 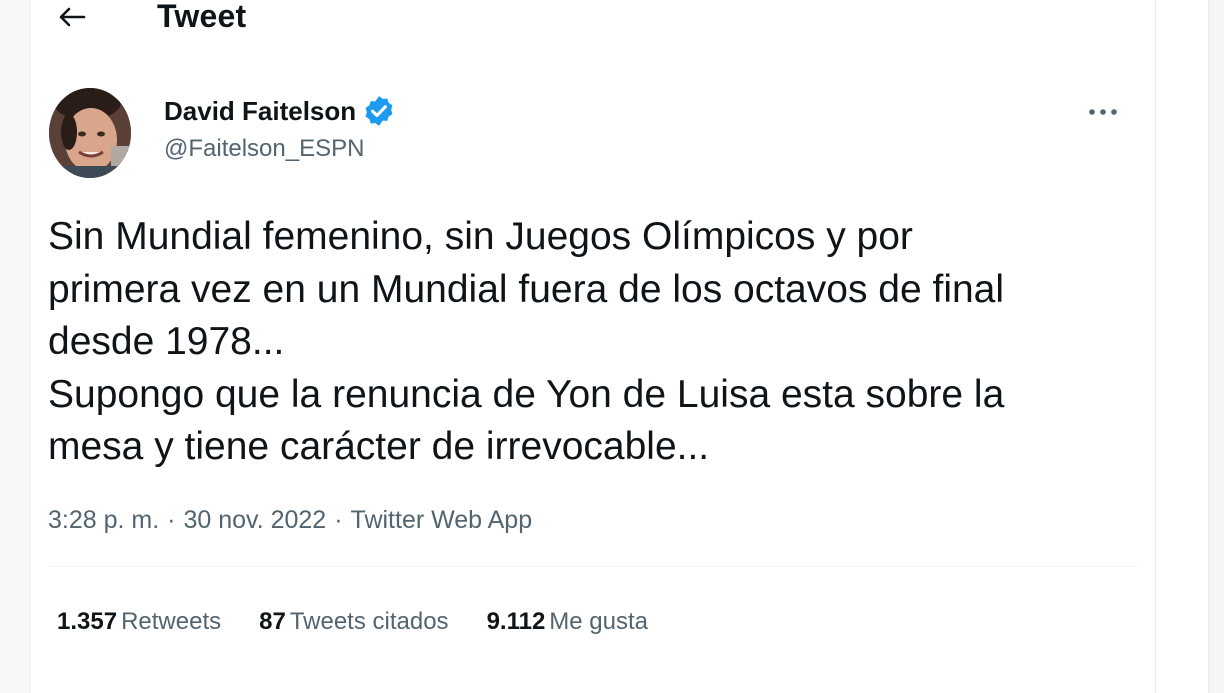 What do you see at coordinates (593, 18) in the screenshot?
I see `header: Tweet` at bounding box center [593, 18].